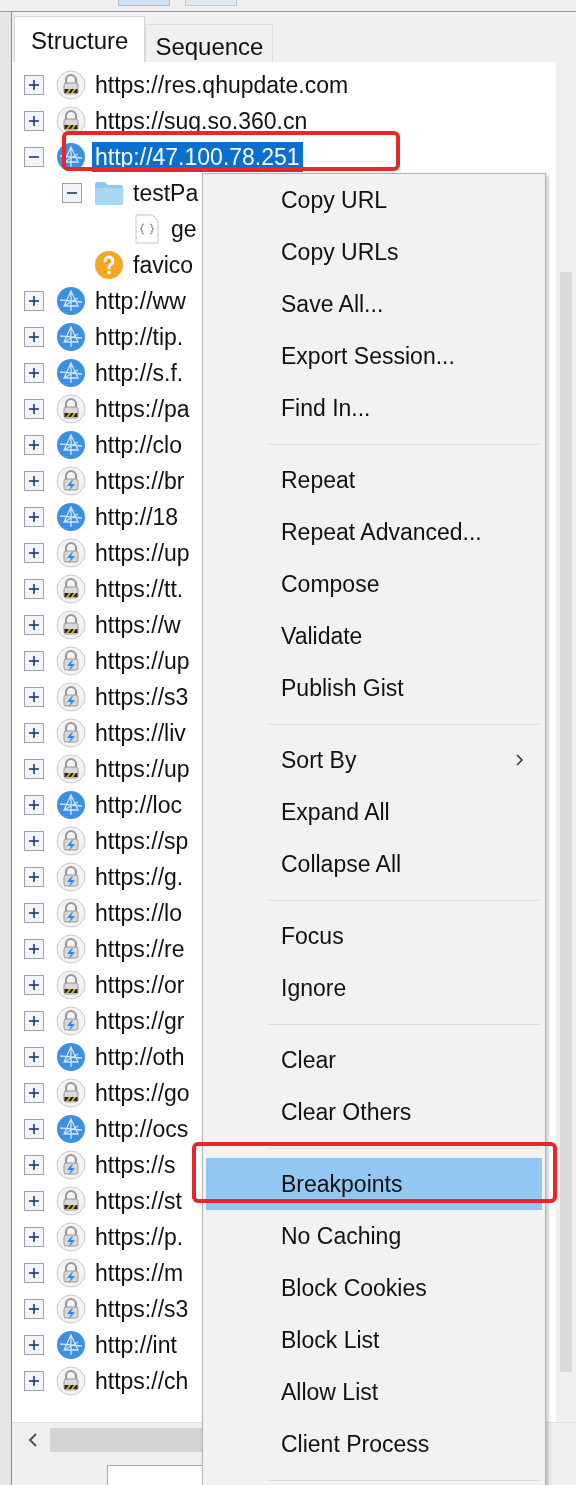  Describe the element at coordinates (374, 1444) in the screenshot. I see `menu-item: Client Process` at that location.